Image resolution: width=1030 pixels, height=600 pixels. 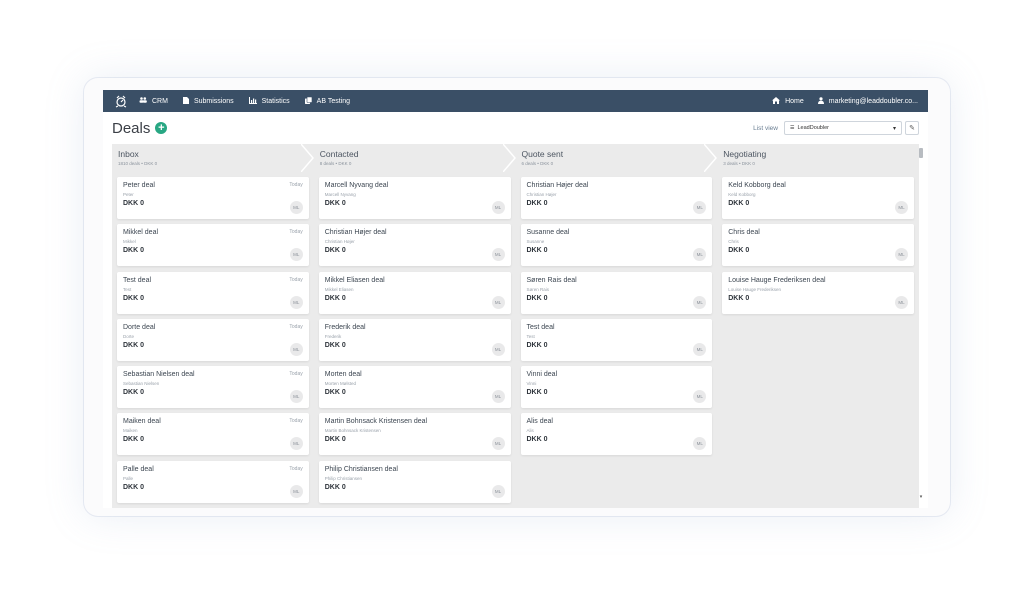 What do you see at coordinates (616, 245) in the screenshot?
I see `deal-card: Susanne deal Susanne DKK 0 ML` at bounding box center [616, 245].